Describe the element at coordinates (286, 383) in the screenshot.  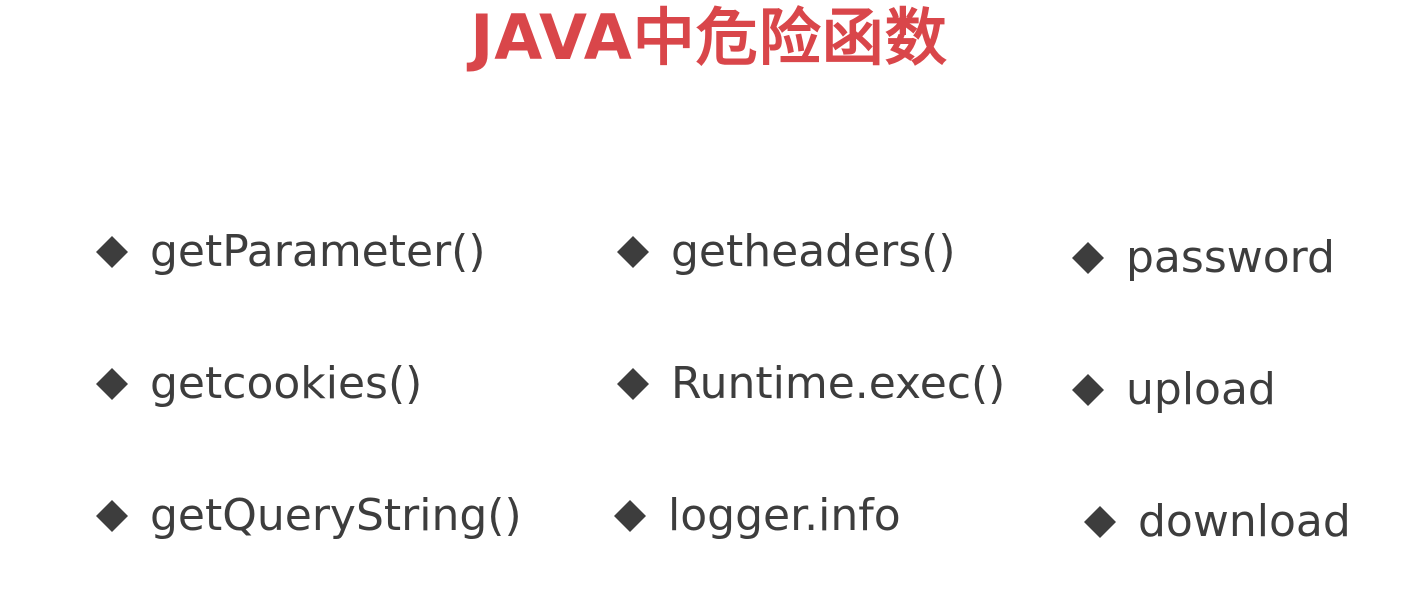
I see `list-item-label: getcookies()` at that location.